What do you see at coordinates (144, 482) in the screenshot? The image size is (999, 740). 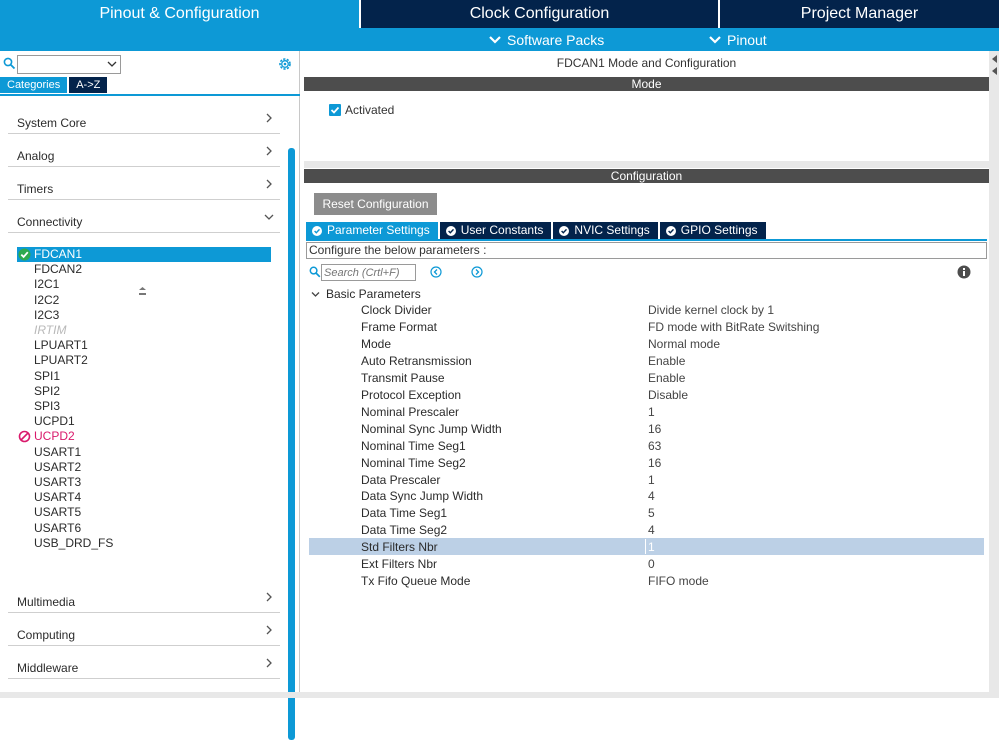 I see `peripheral-item: USART3` at bounding box center [144, 482].